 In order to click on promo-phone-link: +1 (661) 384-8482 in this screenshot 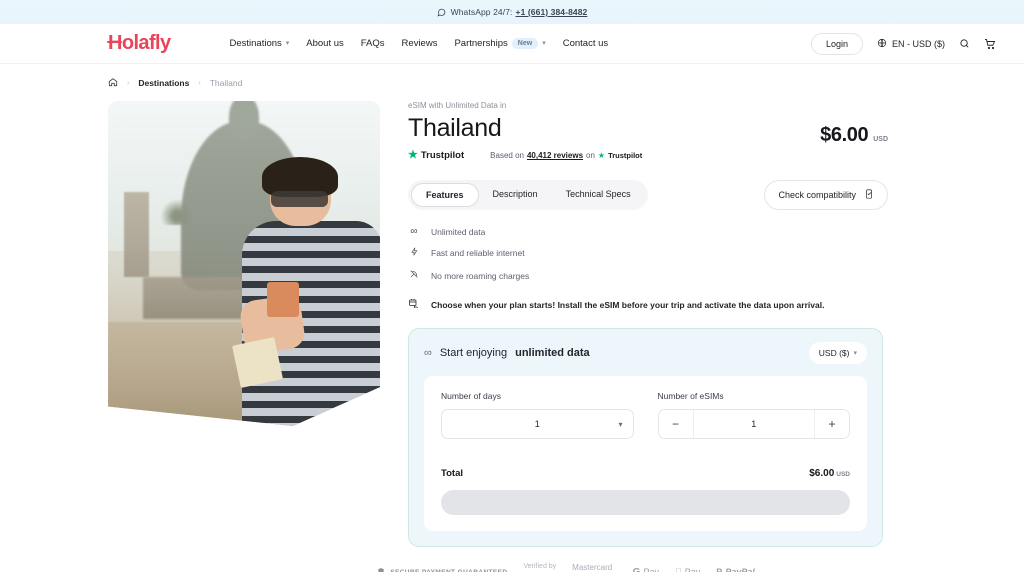, I will do `click(552, 12)`.